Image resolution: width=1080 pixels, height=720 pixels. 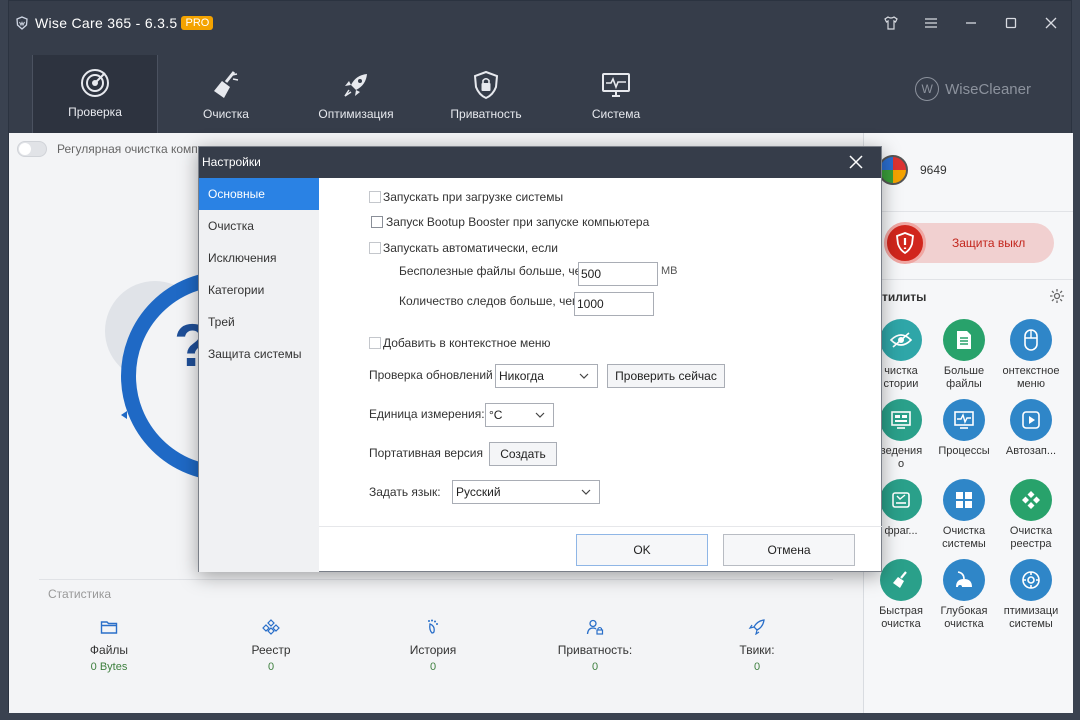 I want to click on windows-icon, so click(x=964, y=500).